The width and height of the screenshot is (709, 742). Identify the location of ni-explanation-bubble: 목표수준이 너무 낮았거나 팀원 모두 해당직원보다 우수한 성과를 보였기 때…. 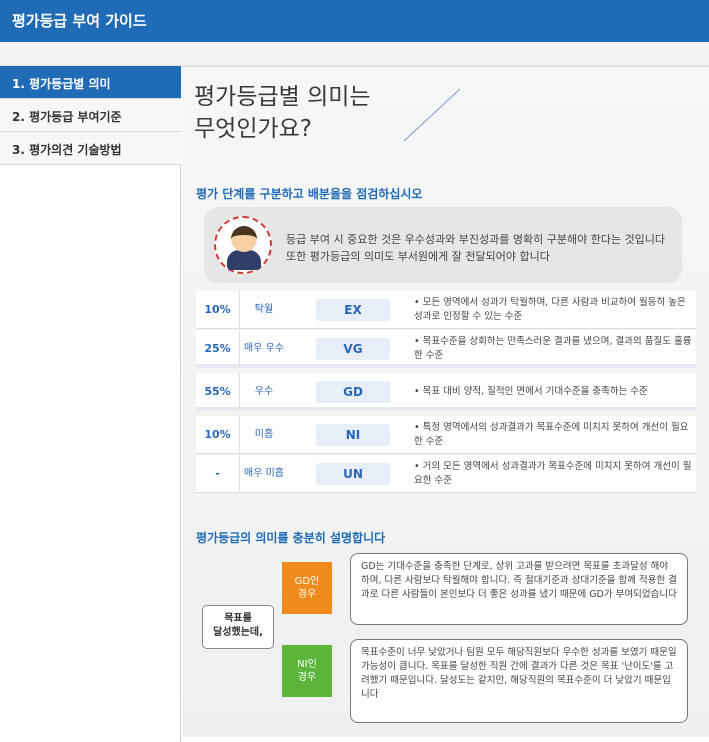
(519, 681).